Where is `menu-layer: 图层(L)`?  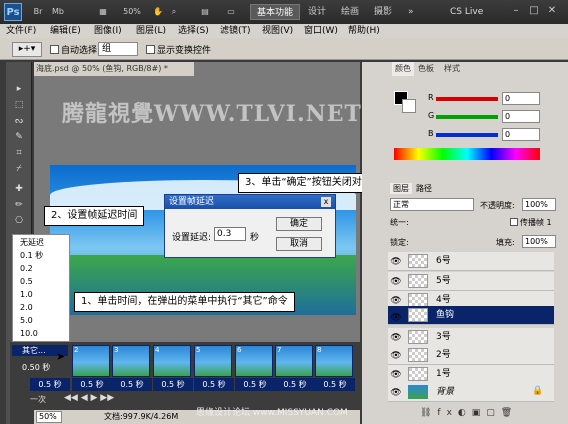
menu-layer: 图层(L) is located at coordinates (151, 31).